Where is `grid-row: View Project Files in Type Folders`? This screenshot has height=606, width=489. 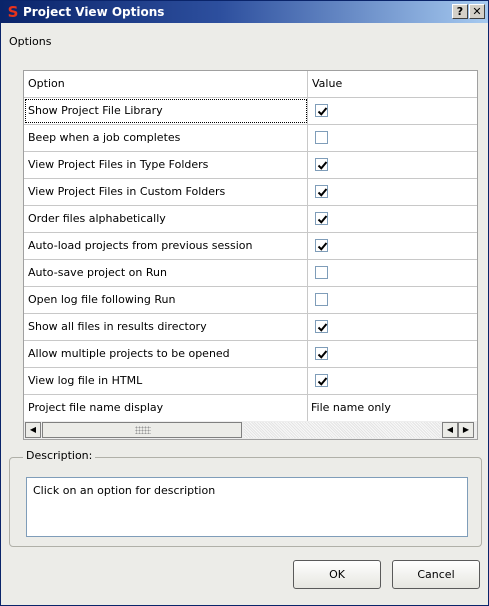
grid-row: View Project Files in Type Folders is located at coordinates (250, 165).